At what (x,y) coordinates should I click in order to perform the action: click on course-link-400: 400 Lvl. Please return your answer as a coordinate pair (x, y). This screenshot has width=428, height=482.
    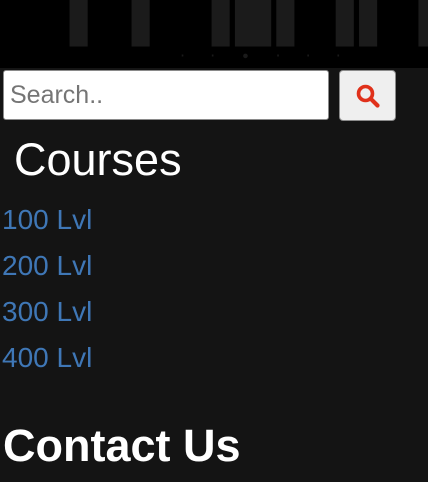
    Looking at the image, I should click on (47, 357).